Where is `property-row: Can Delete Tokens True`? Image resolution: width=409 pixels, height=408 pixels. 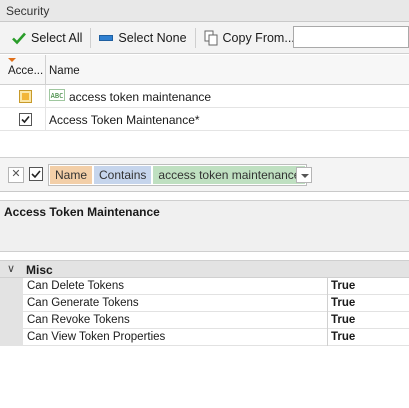 property-row: Can Delete Tokens True is located at coordinates (204, 286).